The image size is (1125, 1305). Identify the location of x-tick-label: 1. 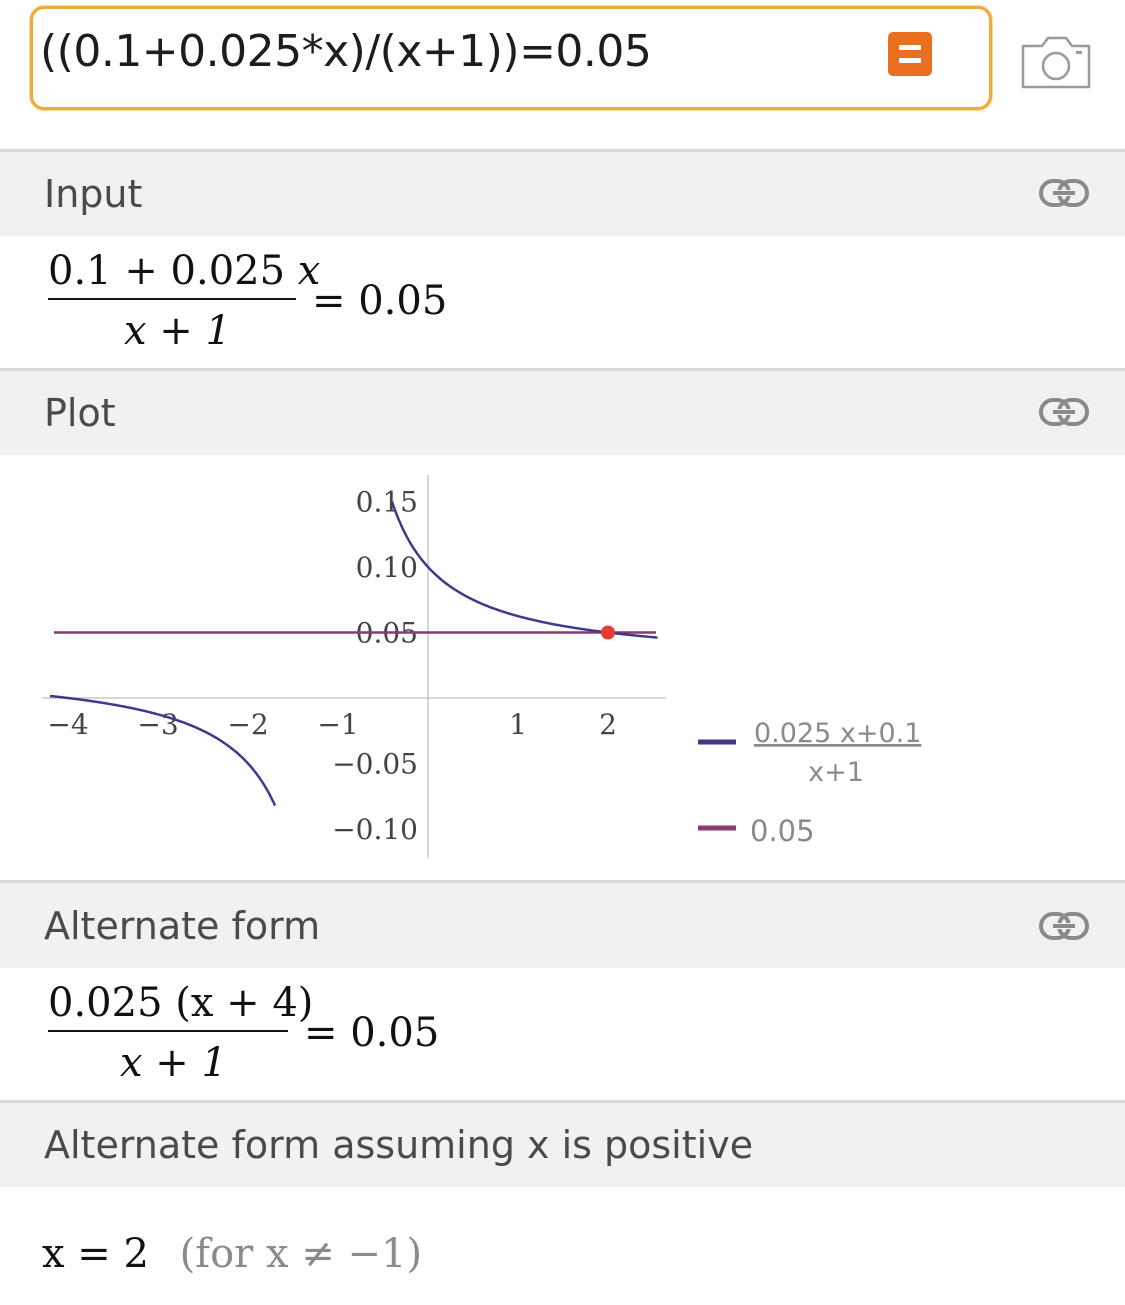
(518, 724).